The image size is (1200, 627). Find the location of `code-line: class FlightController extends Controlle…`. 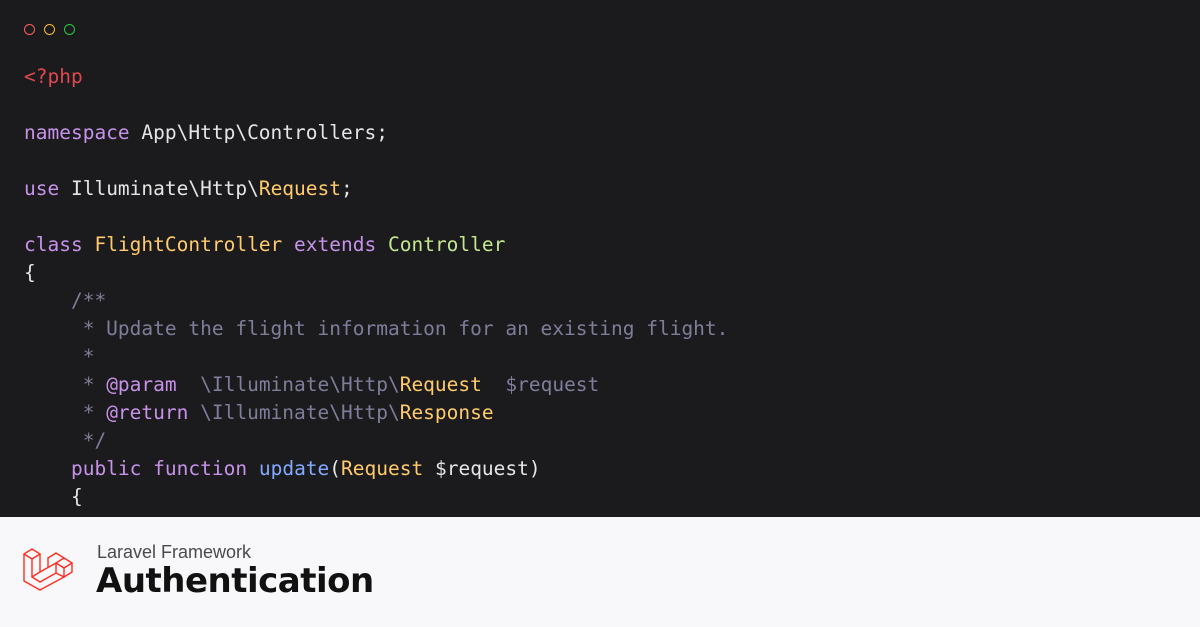

code-line: class FlightController extends Controlle… is located at coordinates (376, 245).